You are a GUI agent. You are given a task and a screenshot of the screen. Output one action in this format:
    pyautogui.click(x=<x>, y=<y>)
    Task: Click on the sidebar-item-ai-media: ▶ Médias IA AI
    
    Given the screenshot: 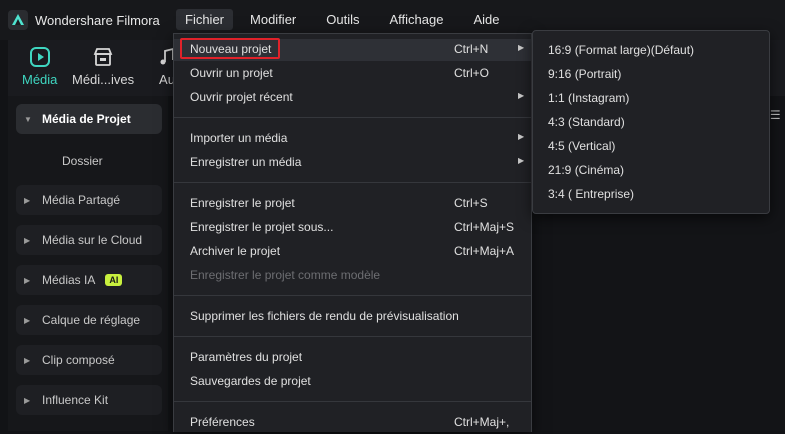 What is the action you would take?
    pyautogui.click(x=89, y=280)
    